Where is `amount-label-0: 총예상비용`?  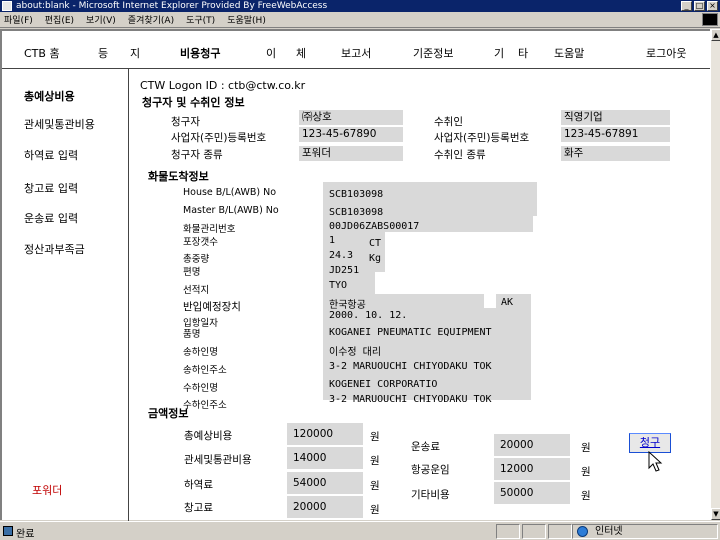
amount-label-0: 총예상비용 is located at coordinates (208, 436).